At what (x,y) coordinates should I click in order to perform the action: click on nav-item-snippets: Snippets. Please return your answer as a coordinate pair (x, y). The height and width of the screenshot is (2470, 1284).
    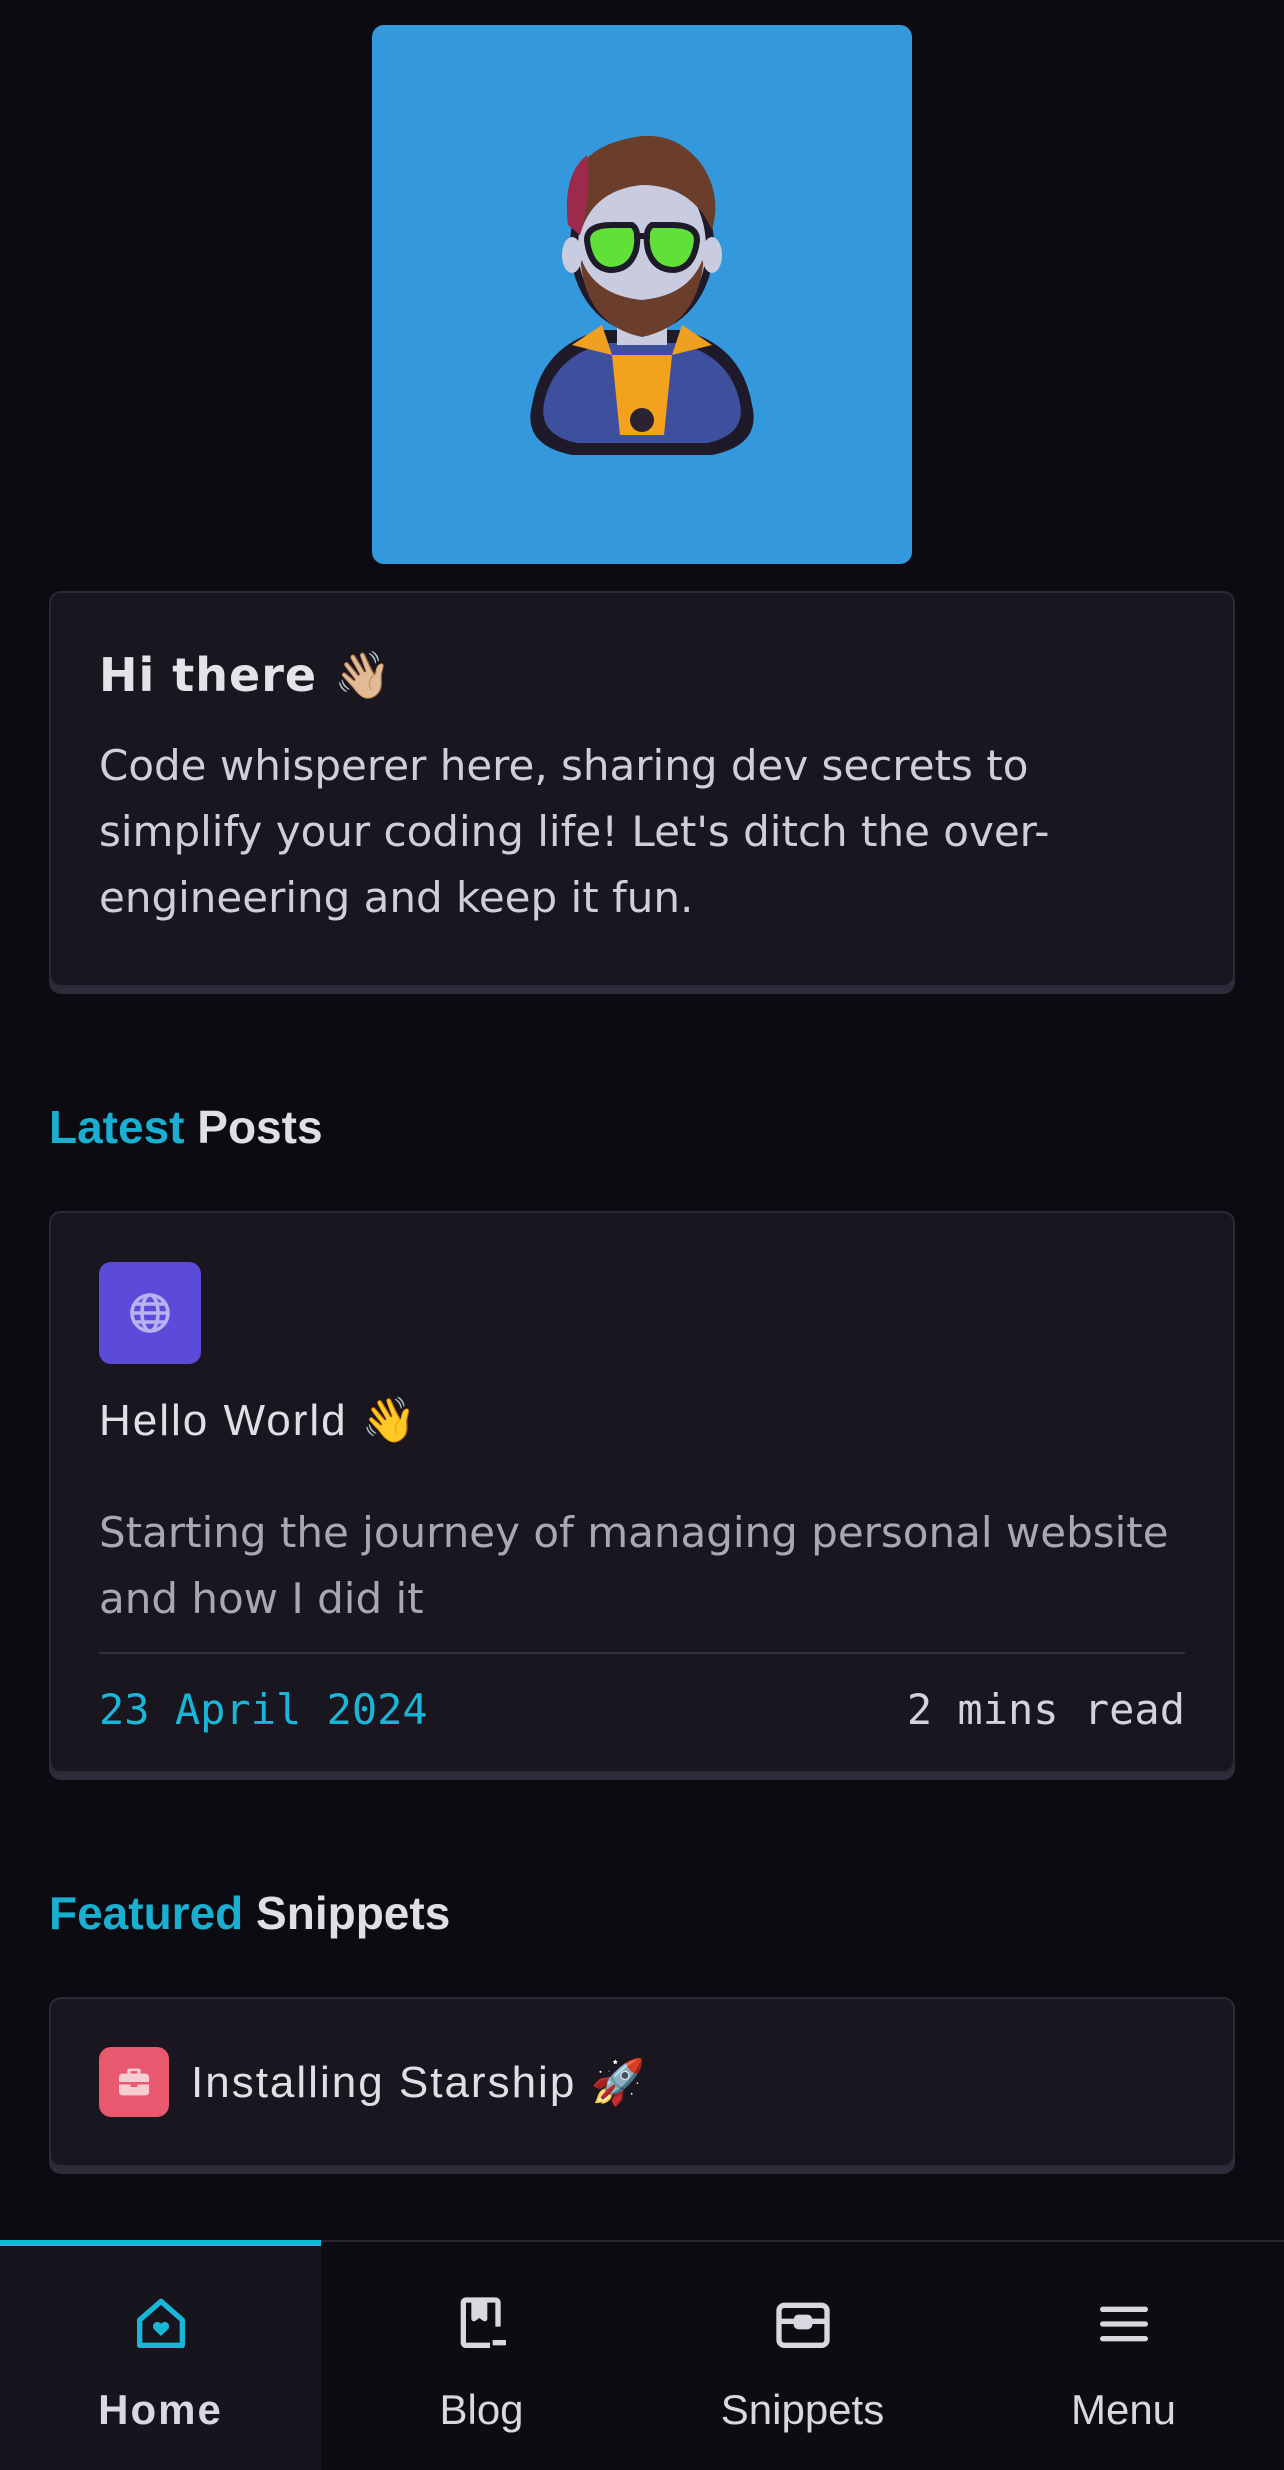
    Looking at the image, I should click on (802, 2356).